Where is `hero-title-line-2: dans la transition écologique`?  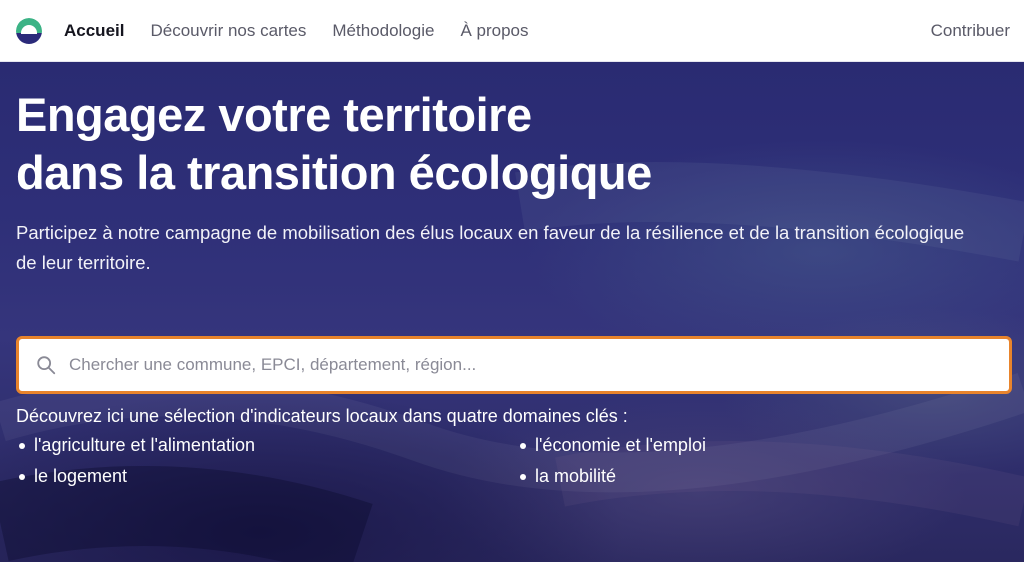 hero-title-line-2: dans la transition écologique is located at coordinates (334, 172).